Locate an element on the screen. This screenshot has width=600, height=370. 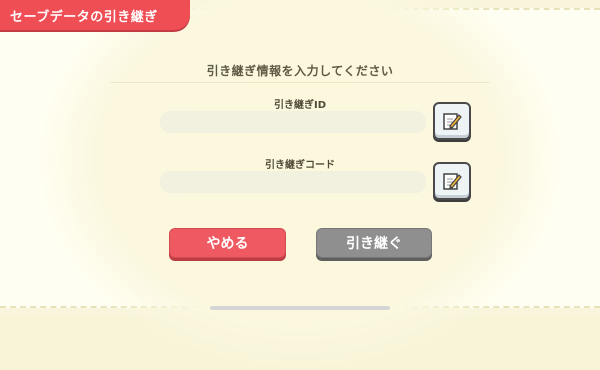
home-indicator is located at coordinates (300, 308).